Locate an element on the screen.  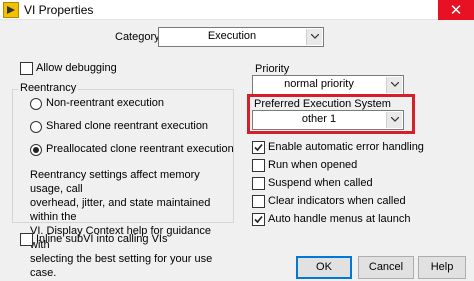
ok-button: OK is located at coordinates (324, 267).